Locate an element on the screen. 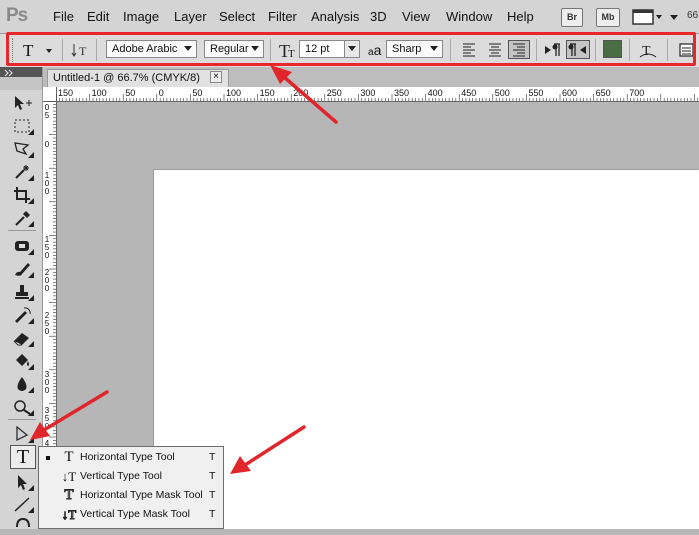 Image resolution: width=699 pixels, height=535 pixels. ruler-label: 600 is located at coordinates (570, 93).